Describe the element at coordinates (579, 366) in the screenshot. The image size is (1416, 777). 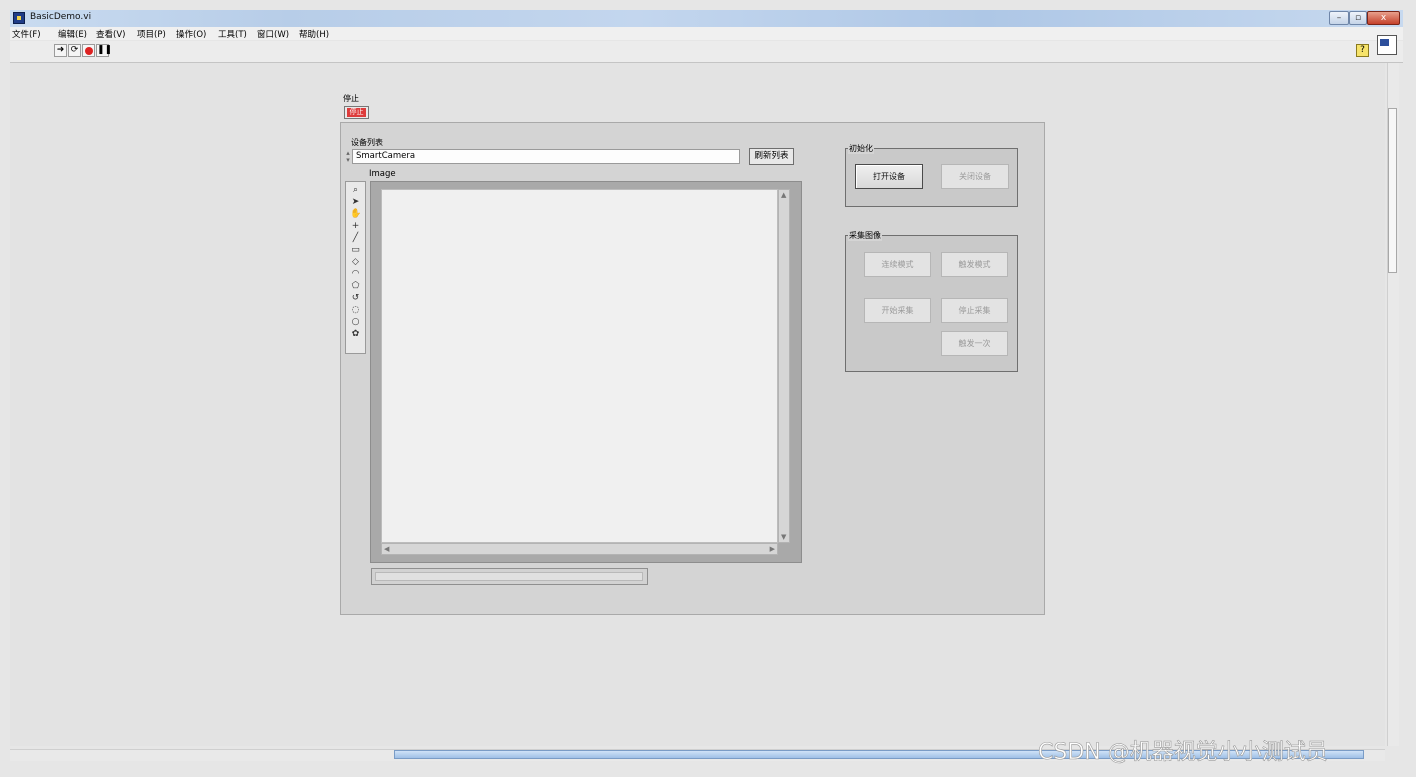
I see `image-display` at that location.